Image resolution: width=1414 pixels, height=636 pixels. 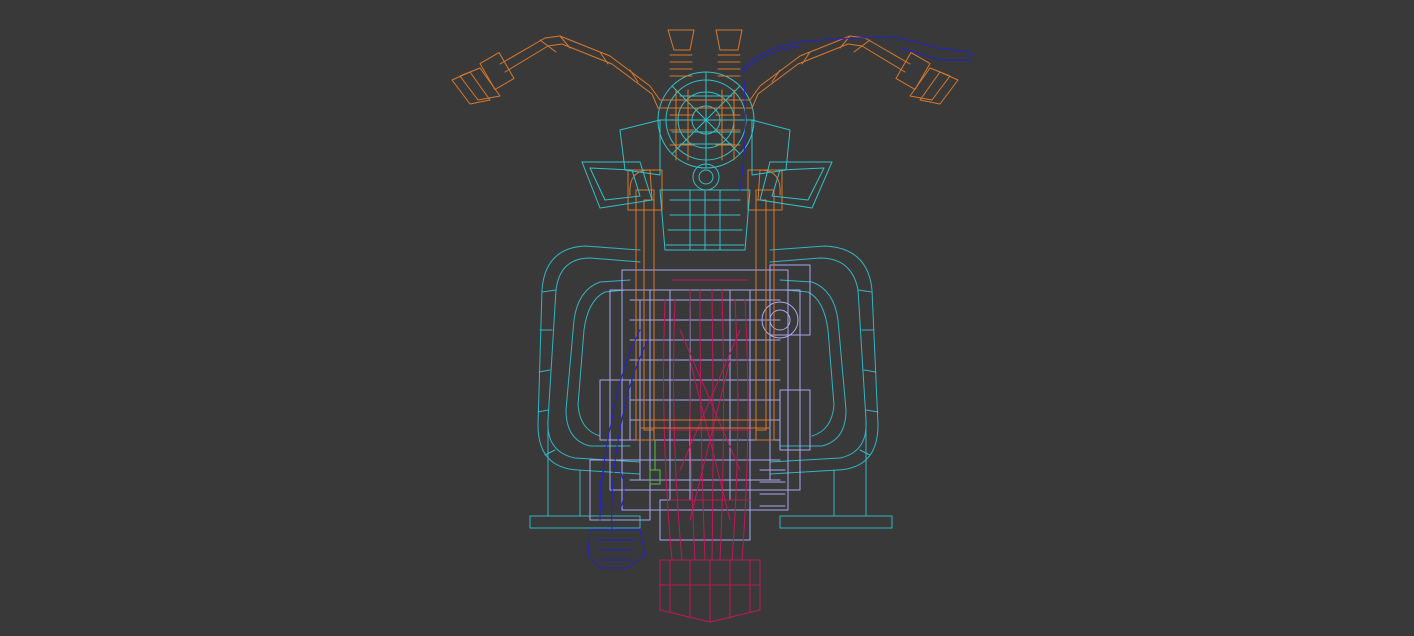 I want to click on handlebar, so click(x=705, y=95).